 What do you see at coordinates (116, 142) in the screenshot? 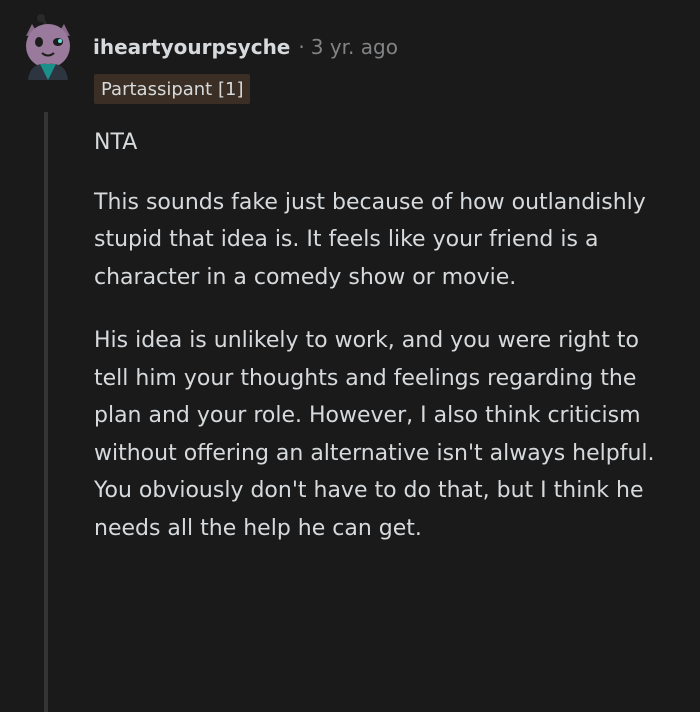
I see `comment-paragraph: NTA` at bounding box center [116, 142].